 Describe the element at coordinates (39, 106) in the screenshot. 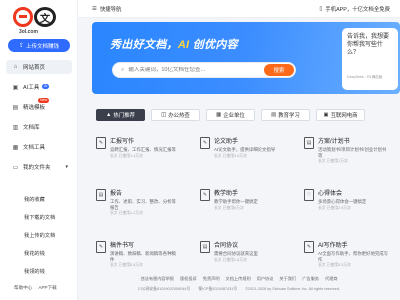

I see `sidebar-item-templates: ▤ 精选模板 New` at that location.